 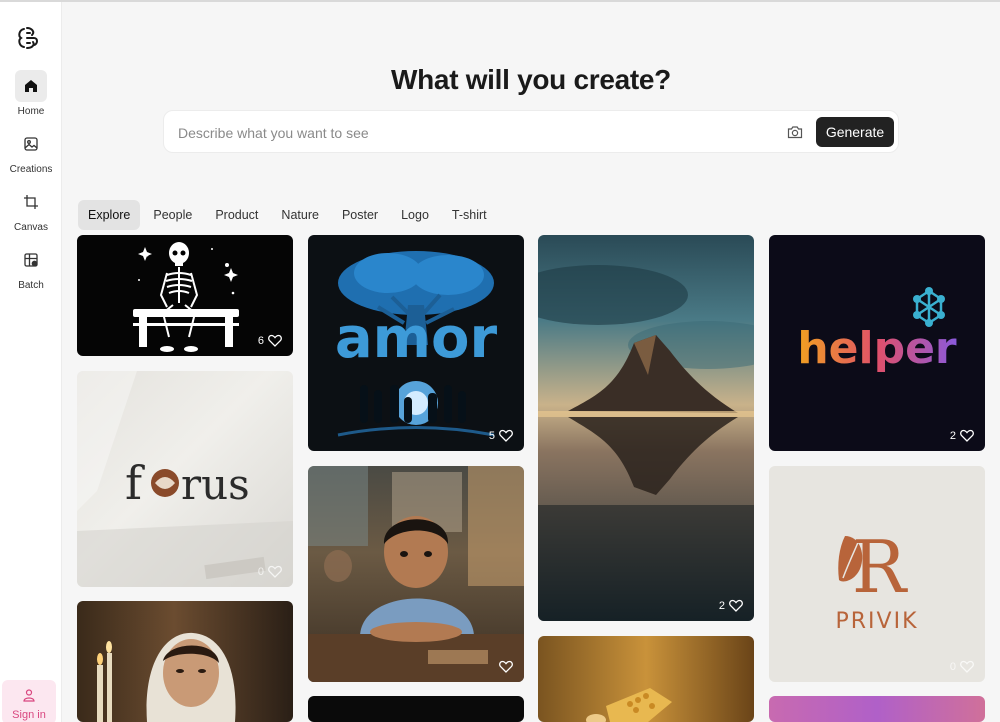 I want to click on sidebar-item-label: Batch, so click(x=31, y=285).